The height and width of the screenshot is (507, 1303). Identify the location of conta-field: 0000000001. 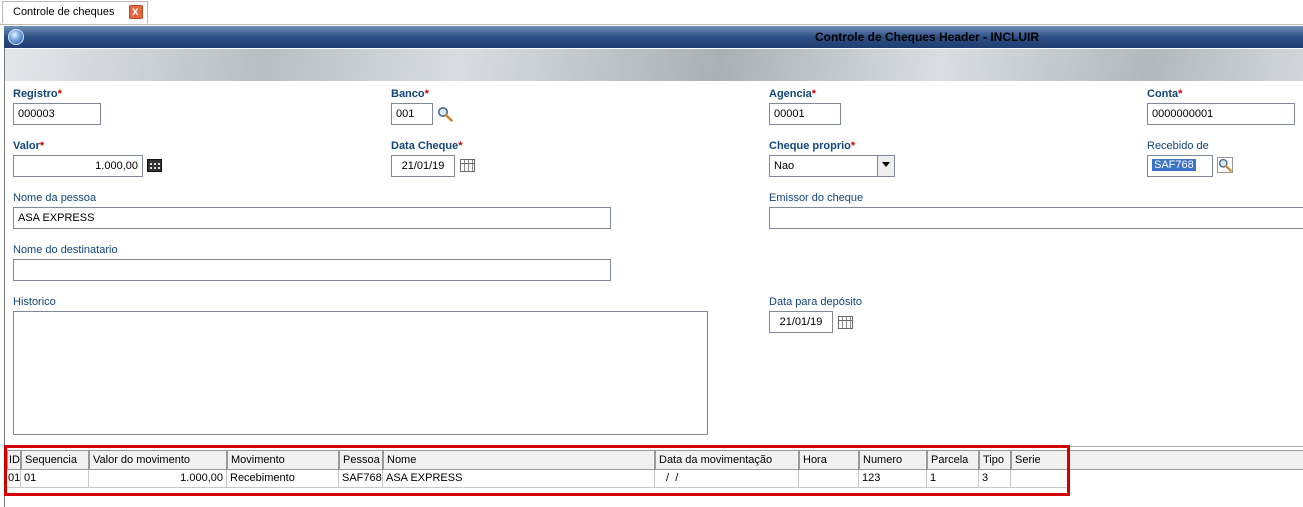
(1221, 114).